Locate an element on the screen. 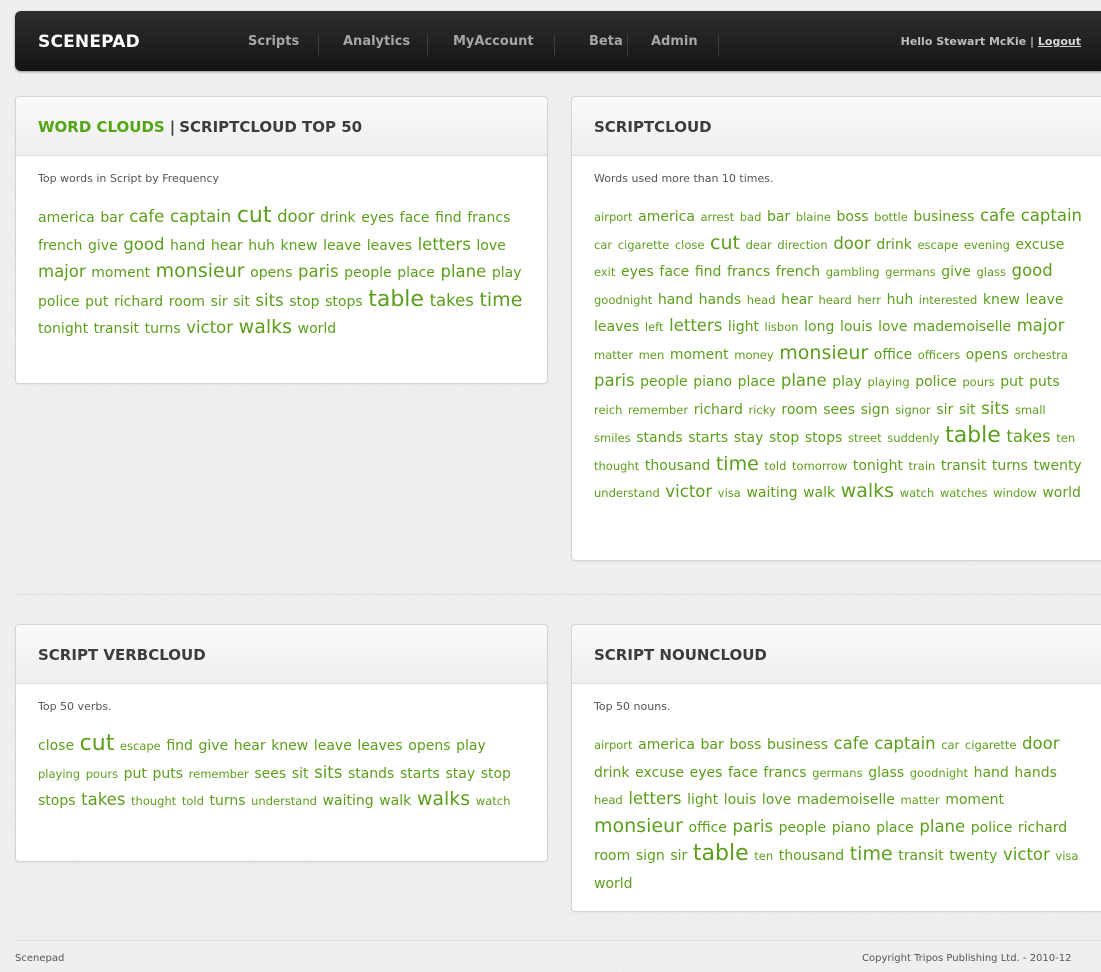 Image resolution: width=1101 pixels, height=972 pixels. cloud-word: give is located at coordinates (214, 746).